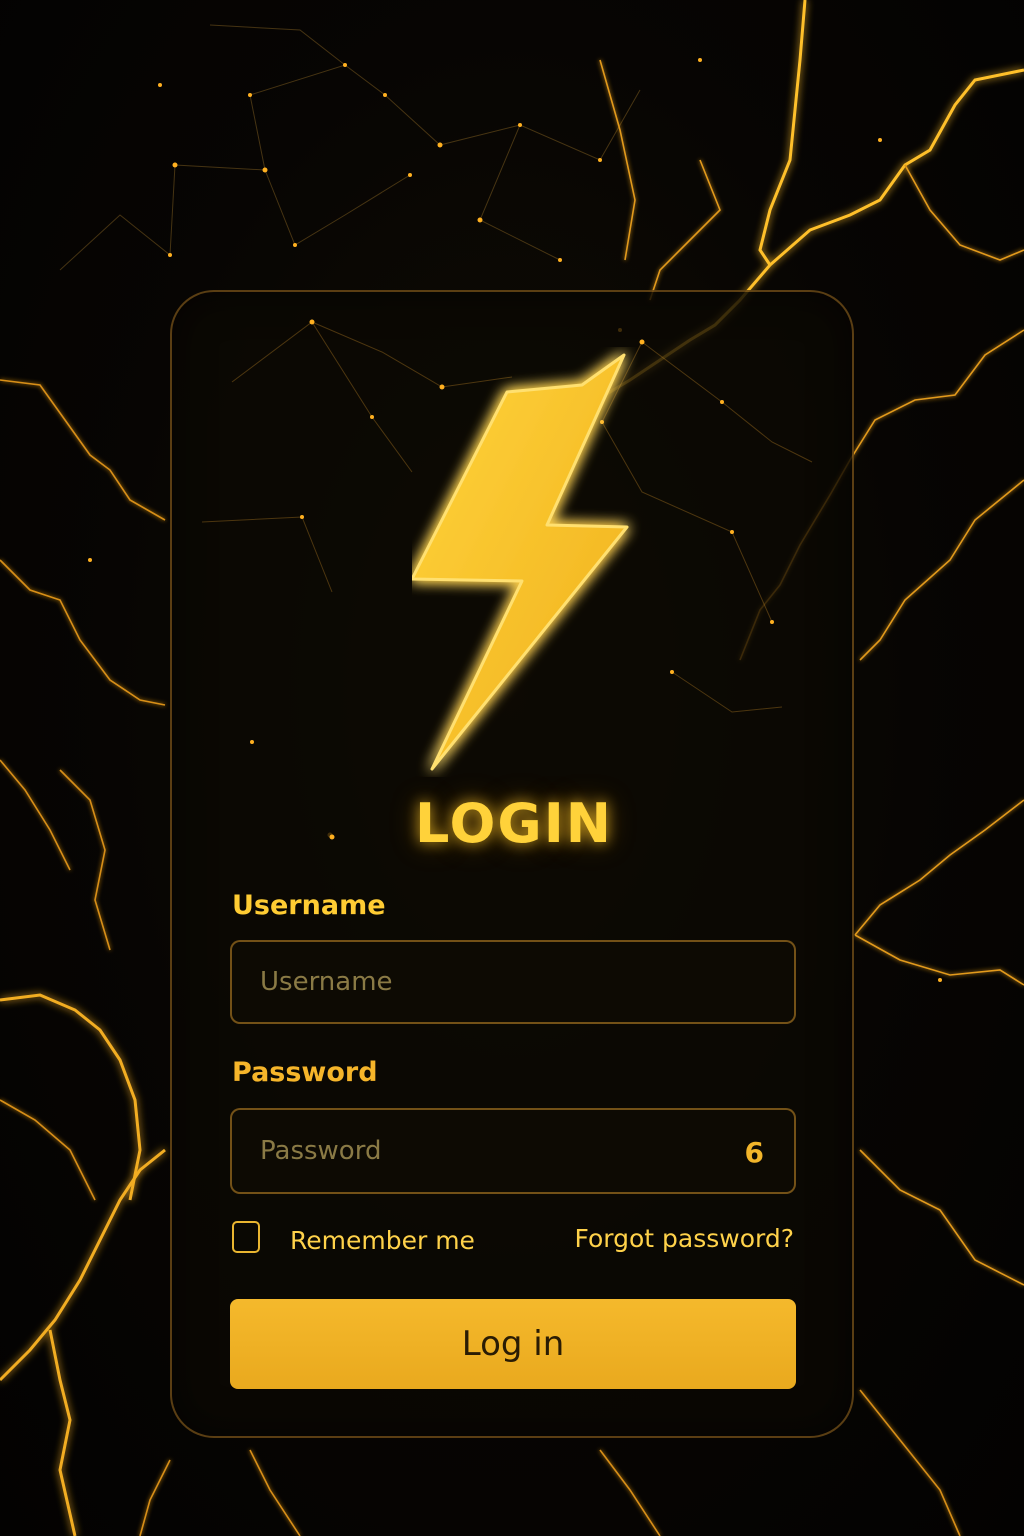 This screenshot has width=1024, height=1536. I want to click on forgot-password-link: Forgot password?, so click(685, 1238).